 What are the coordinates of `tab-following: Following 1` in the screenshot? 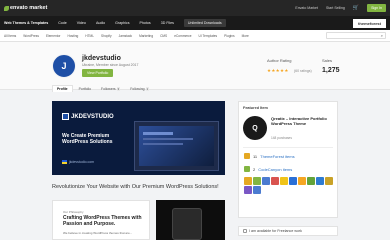 It's located at (139, 88).